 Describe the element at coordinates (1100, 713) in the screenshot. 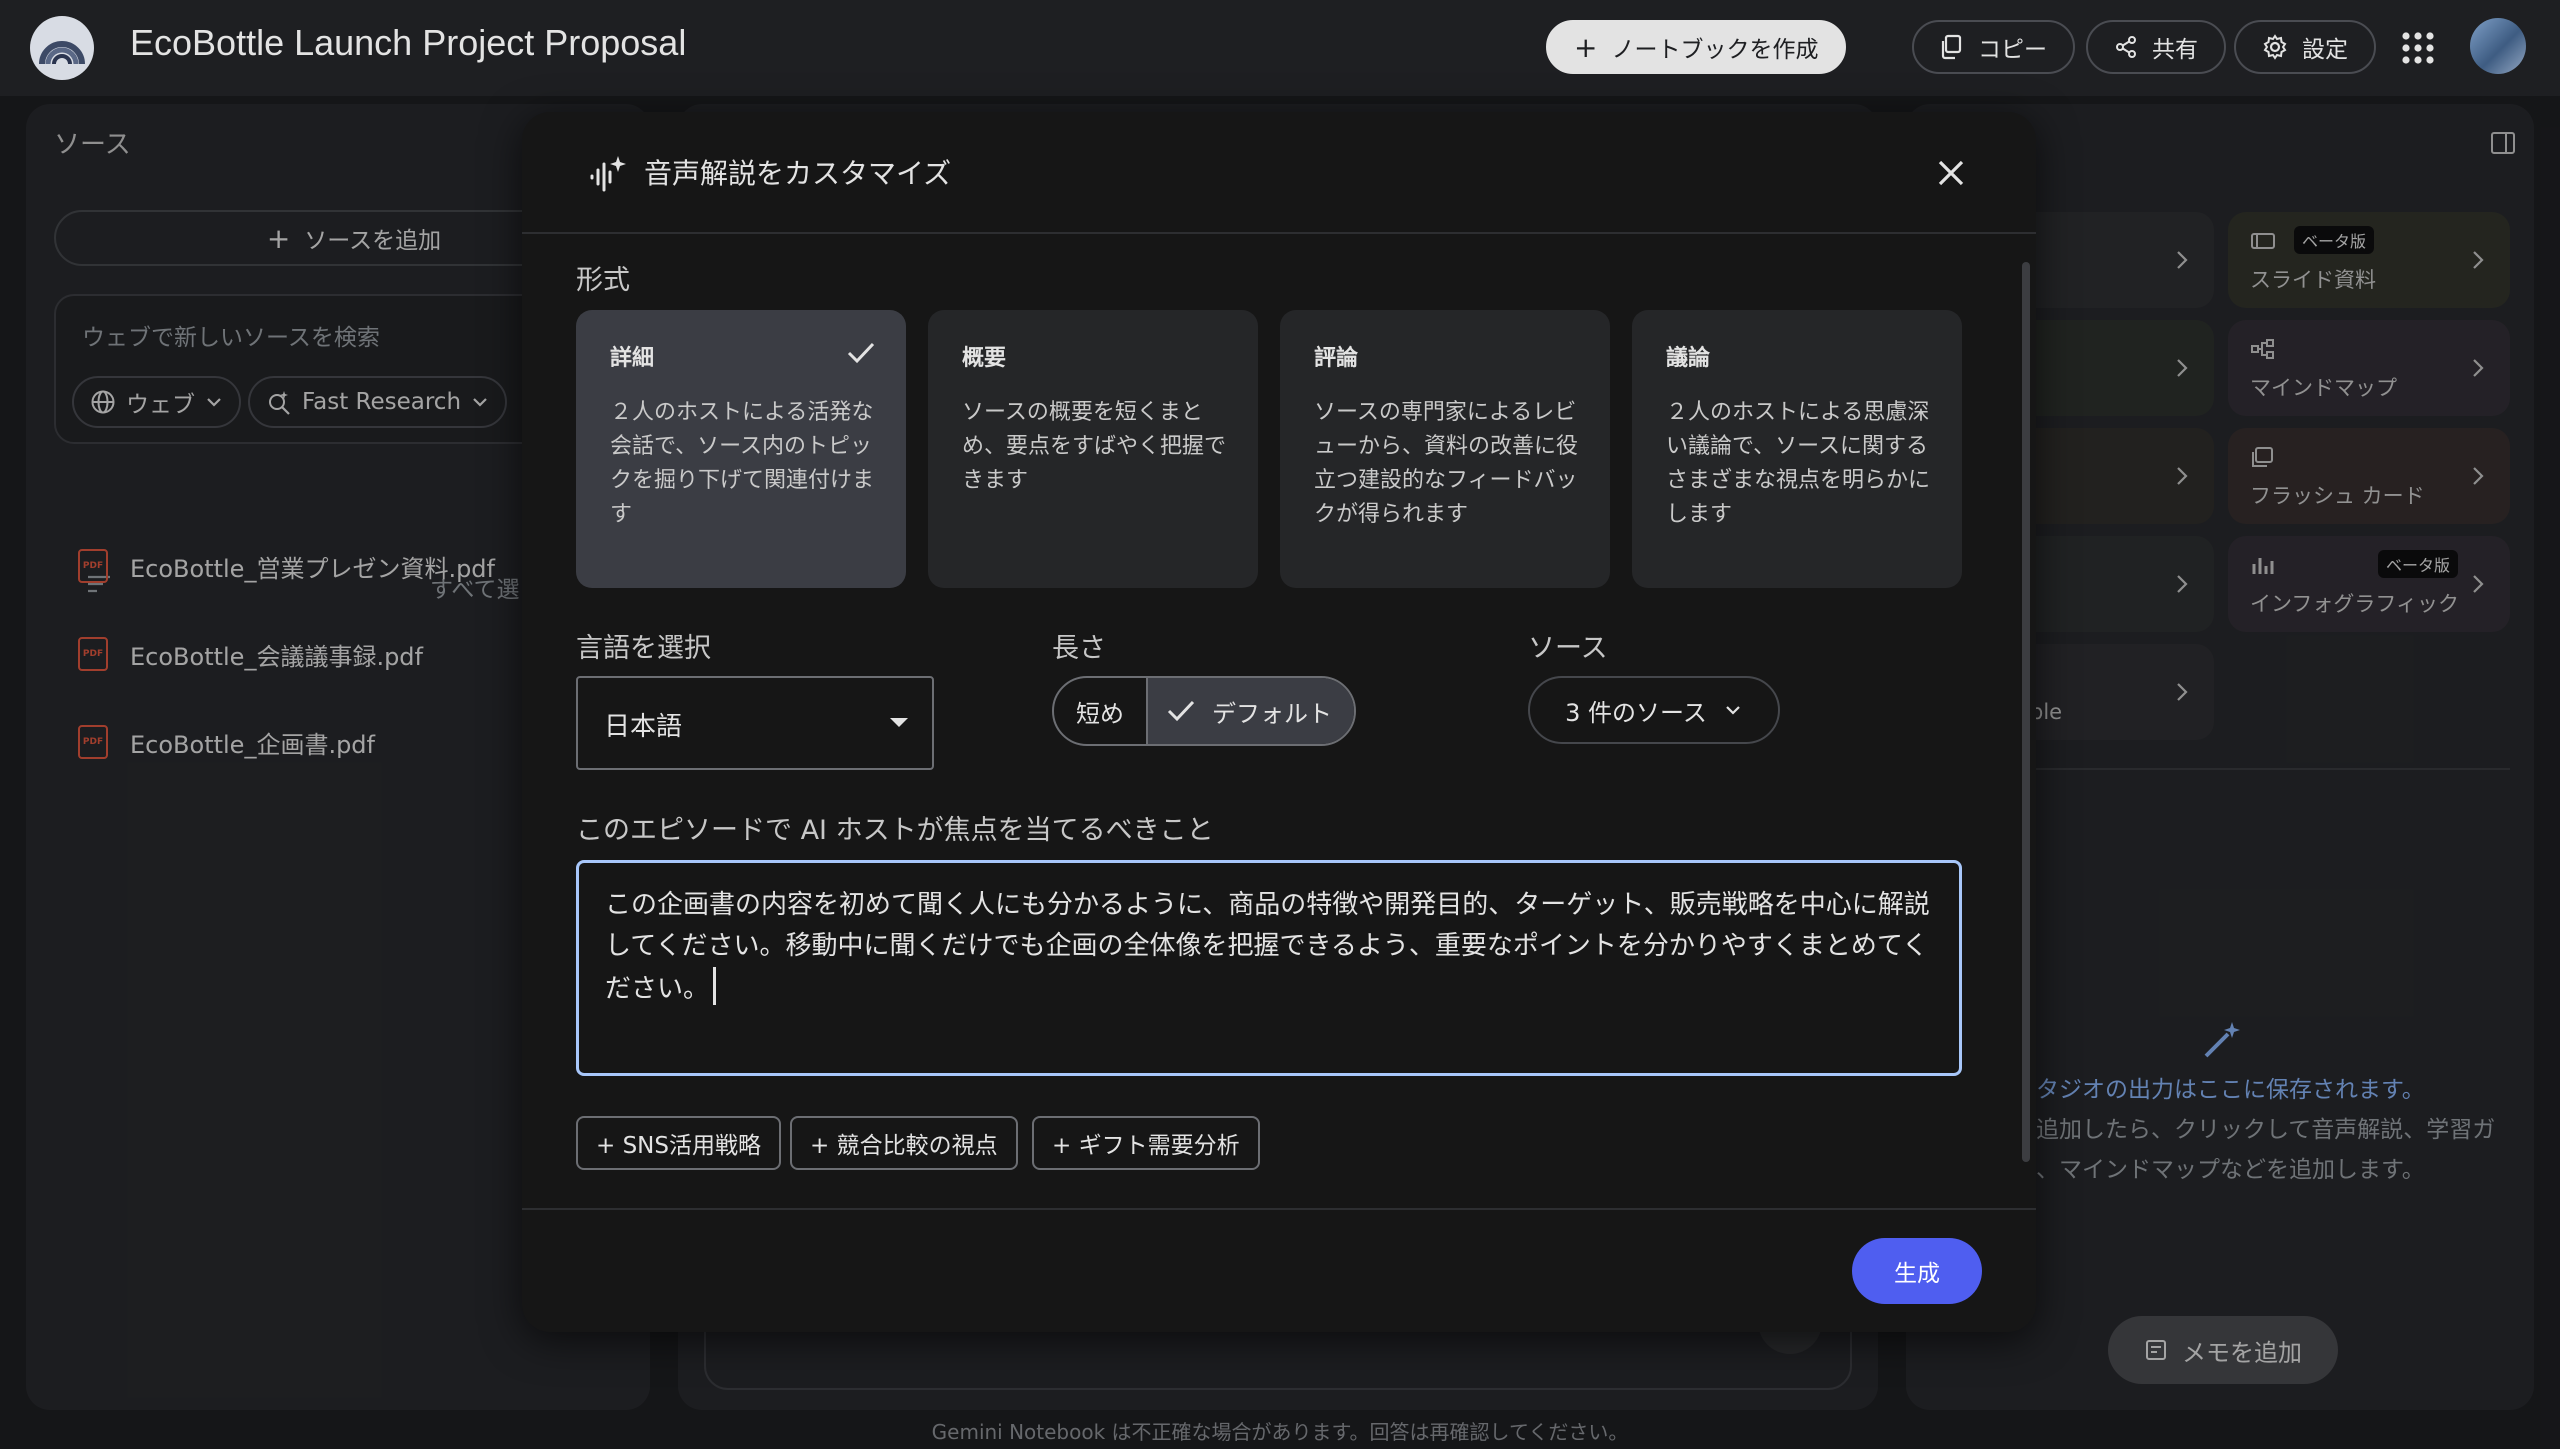

I see `length-option-label: 短め` at that location.